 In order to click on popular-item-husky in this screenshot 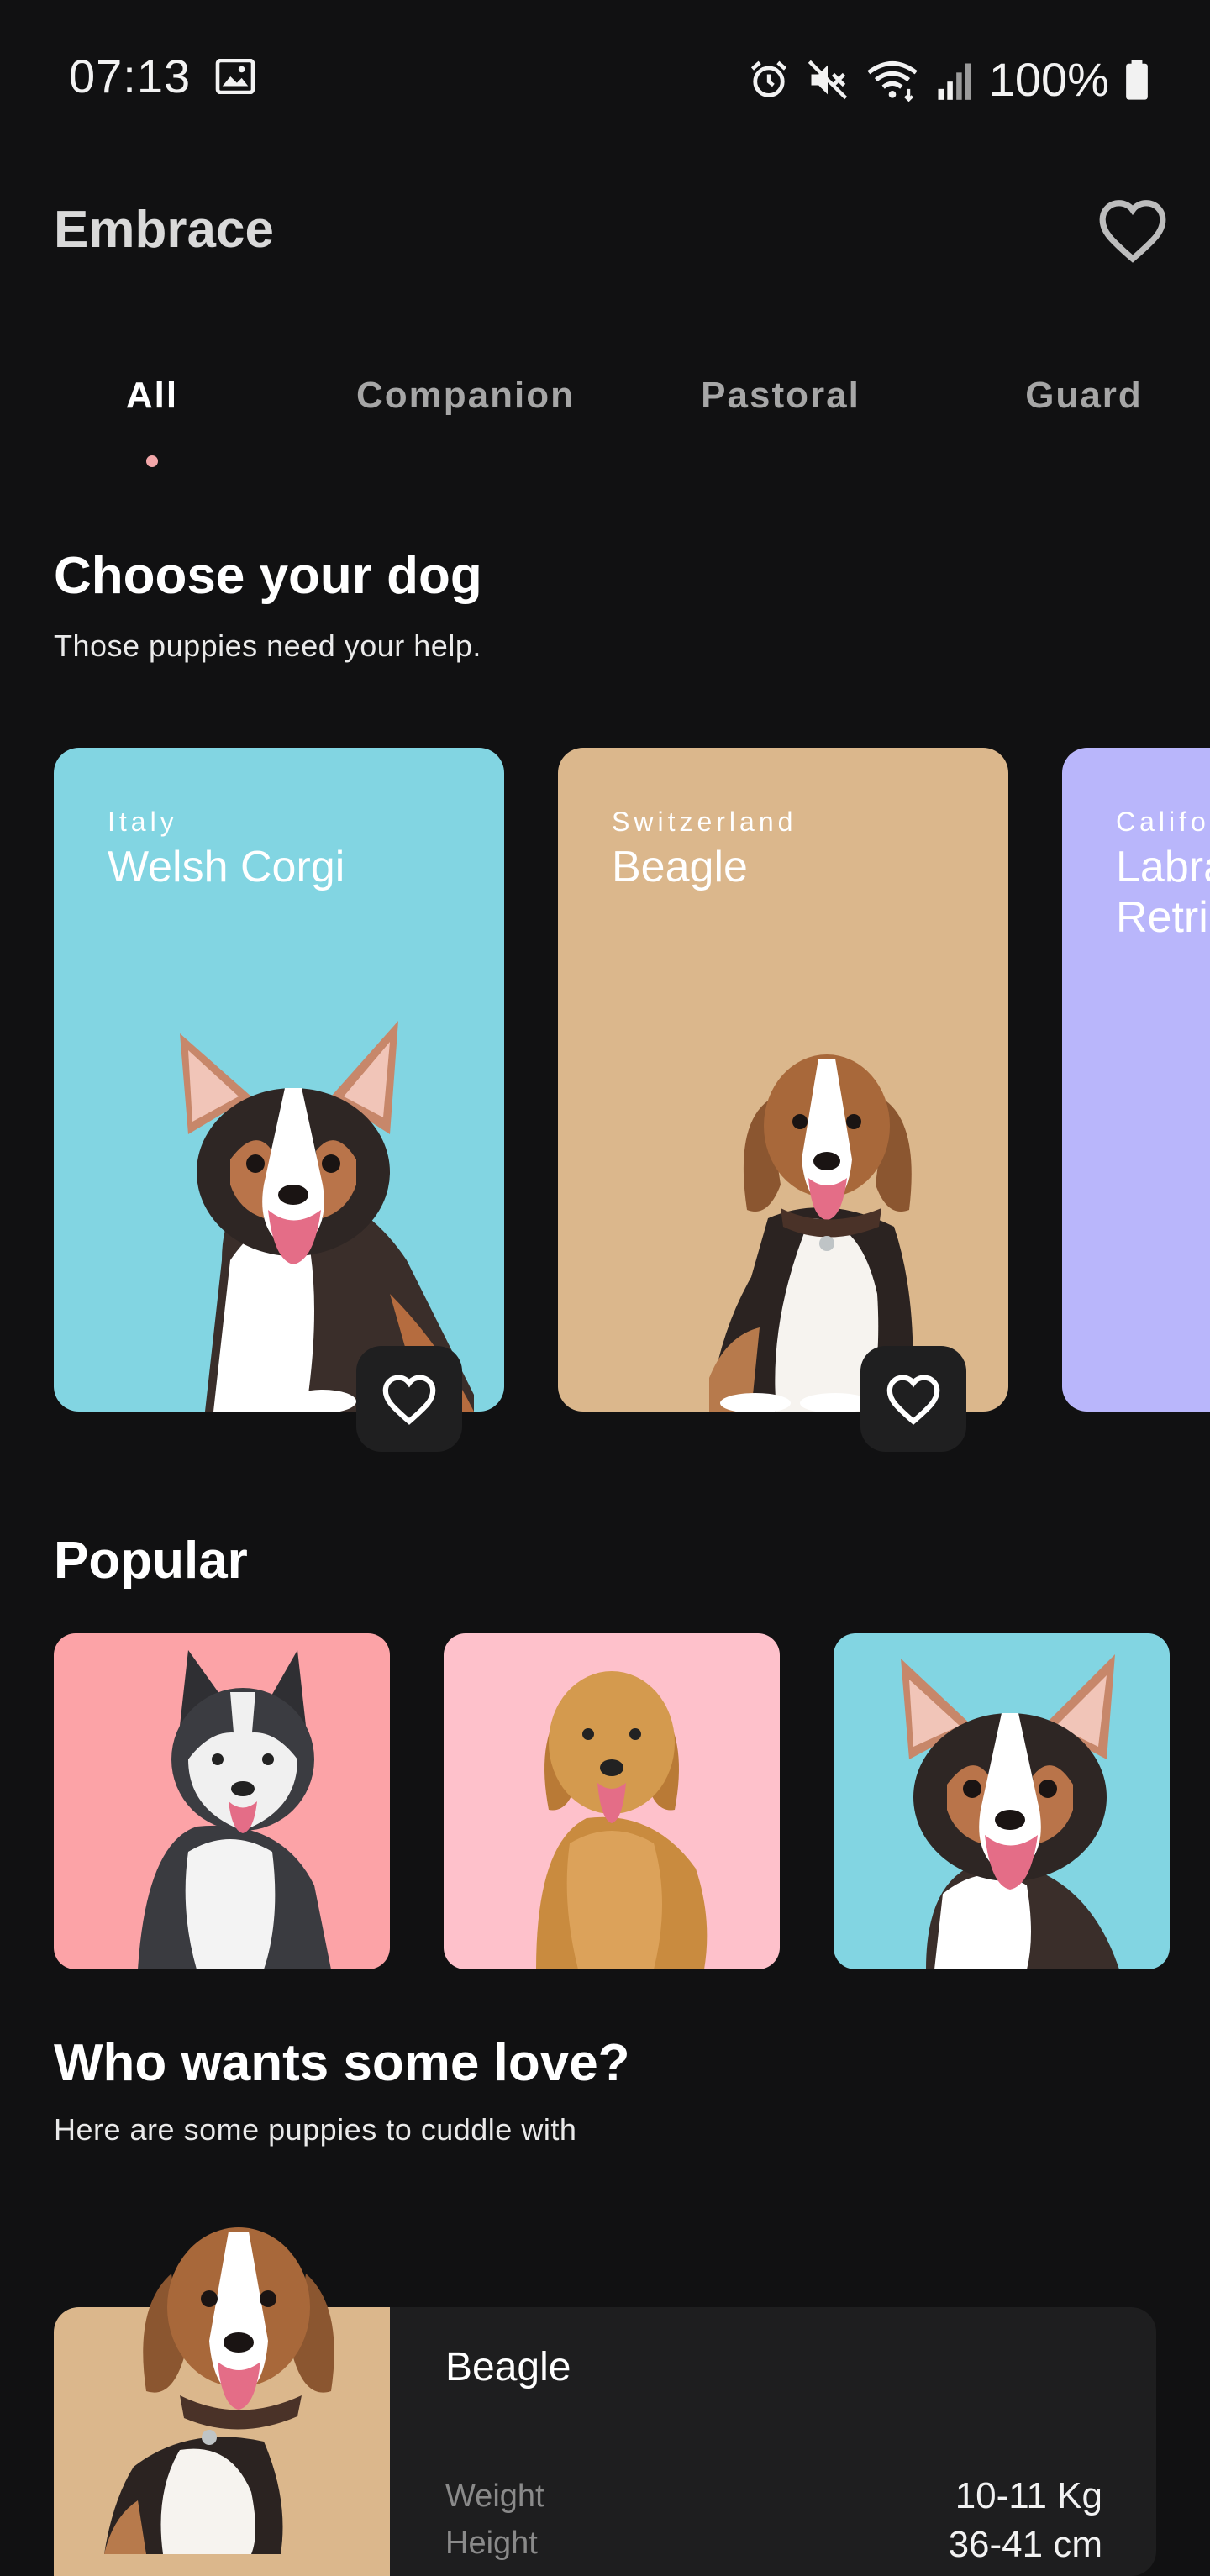, I will do `click(222, 1801)`.